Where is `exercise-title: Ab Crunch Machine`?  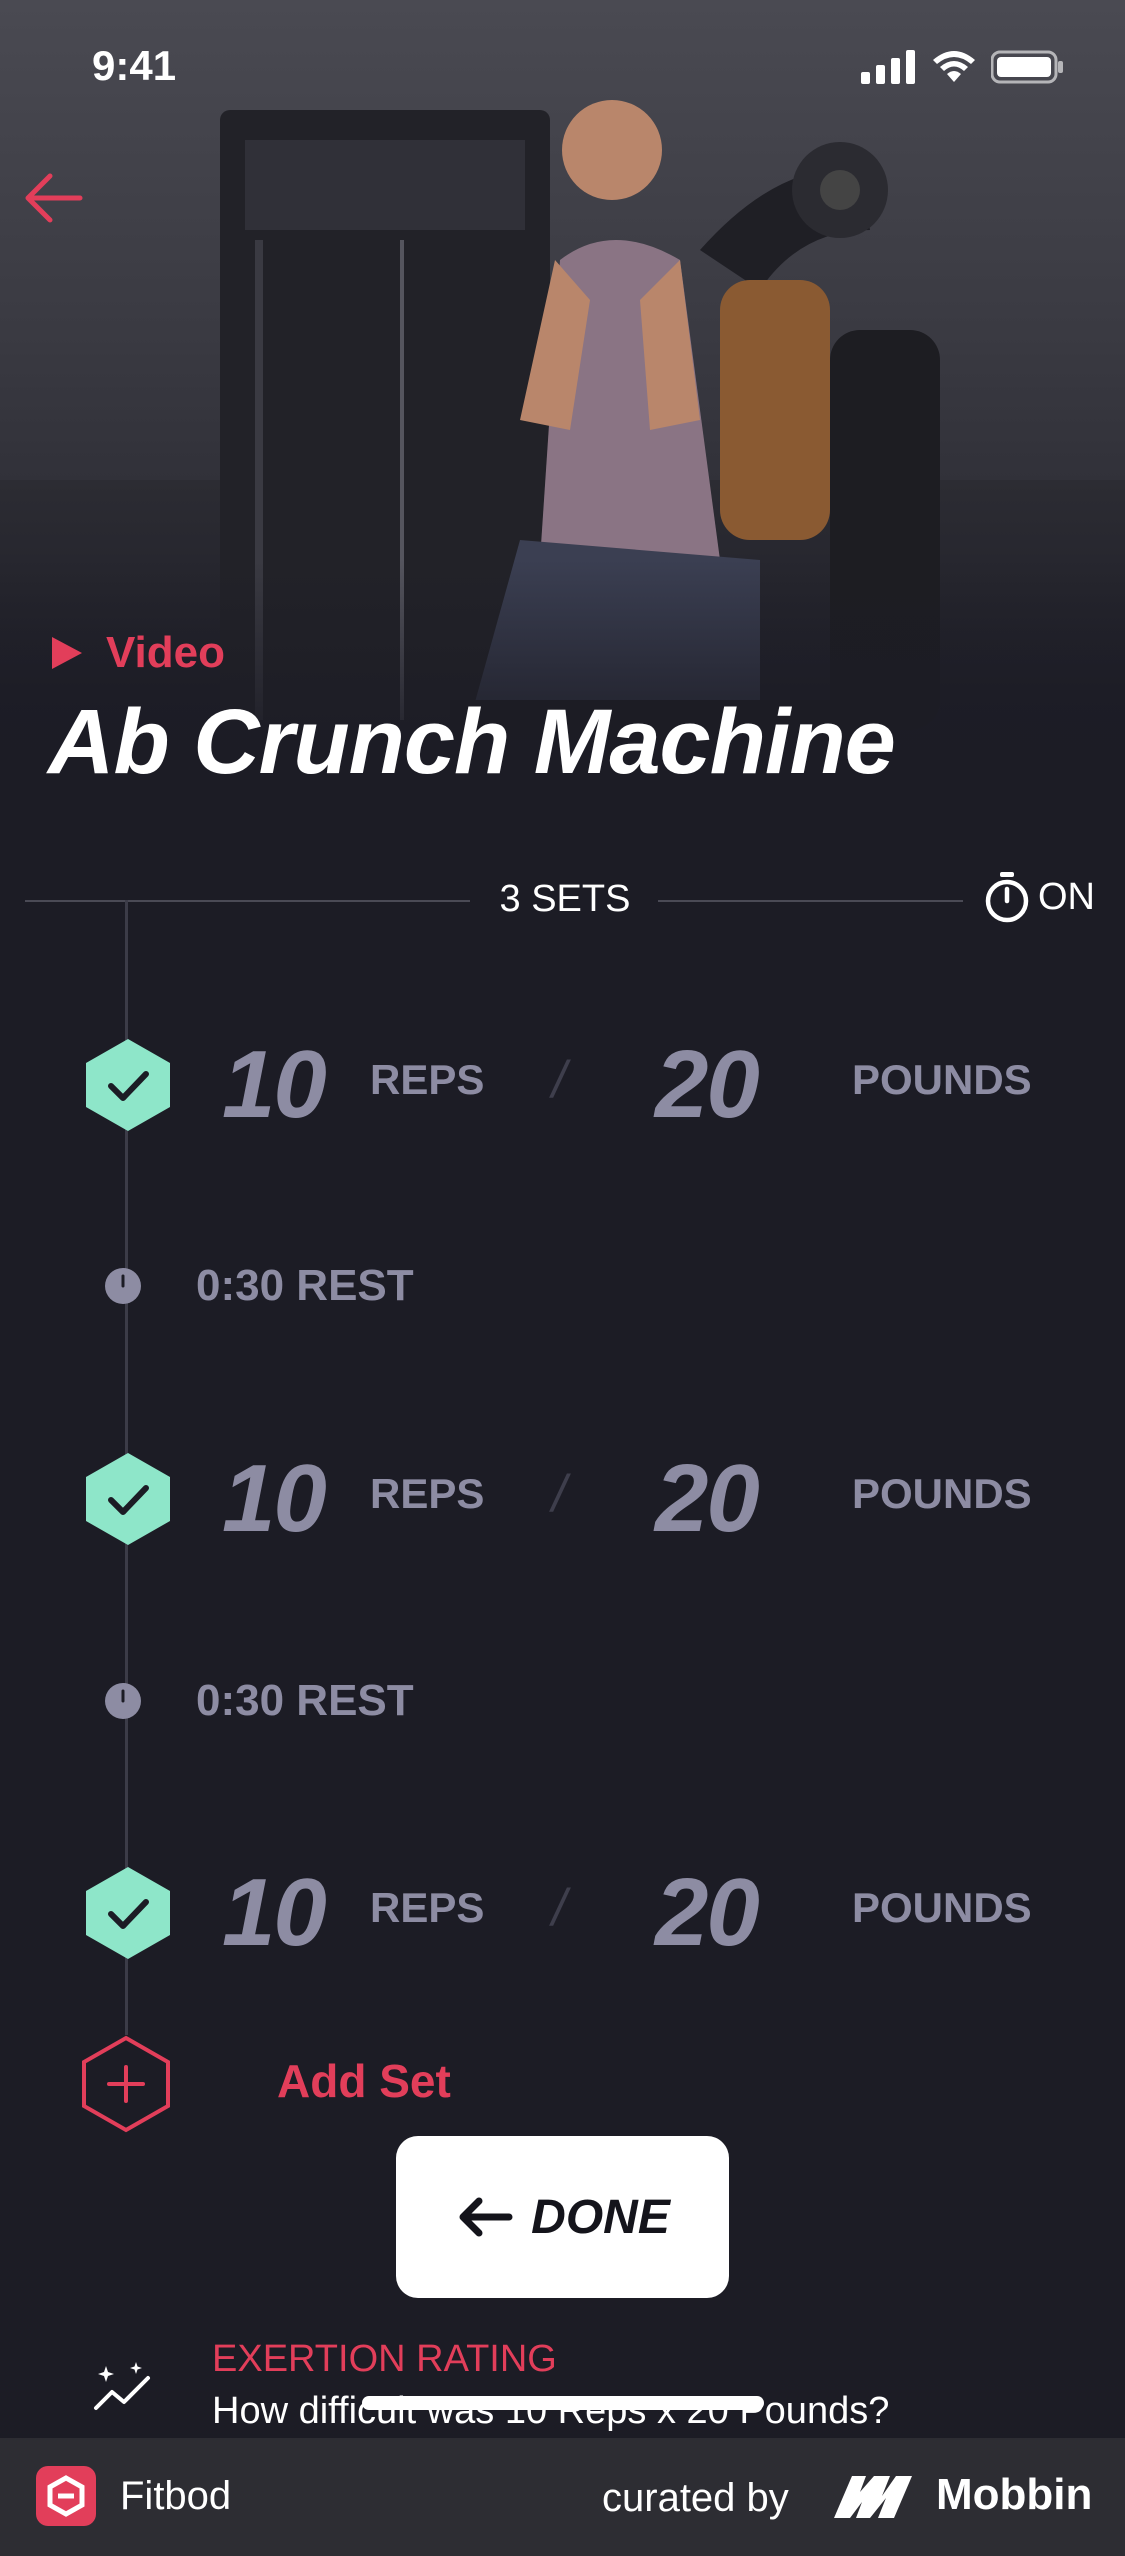
exercise-title: Ab Crunch Machine is located at coordinates (472, 742).